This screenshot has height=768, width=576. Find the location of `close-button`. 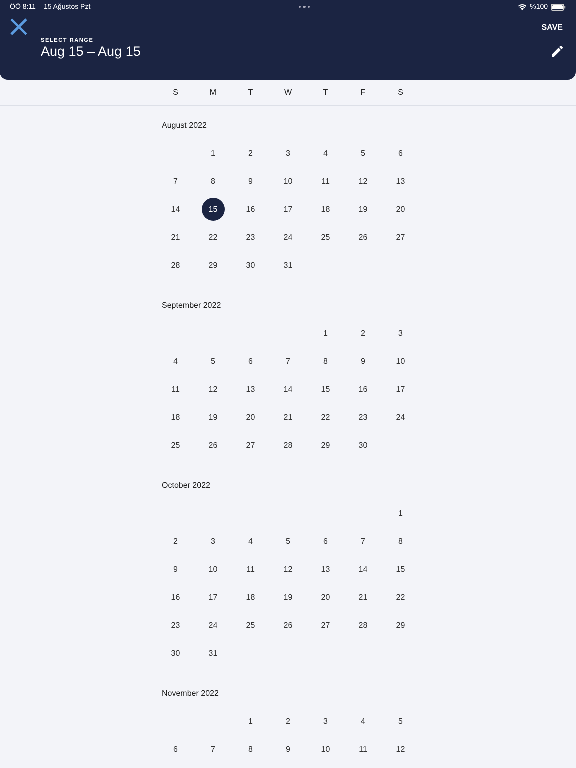

close-button is located at coordinates (19, 27).